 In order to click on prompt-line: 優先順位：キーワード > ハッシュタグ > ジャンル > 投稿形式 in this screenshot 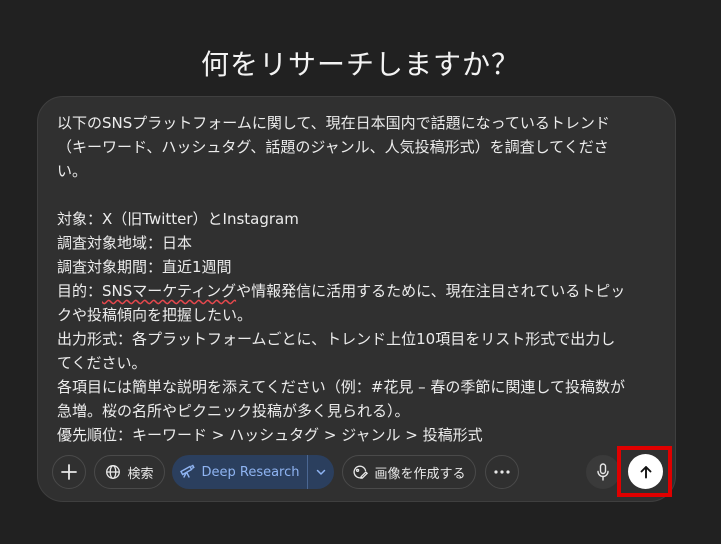, I will do `click(270, 435)`.